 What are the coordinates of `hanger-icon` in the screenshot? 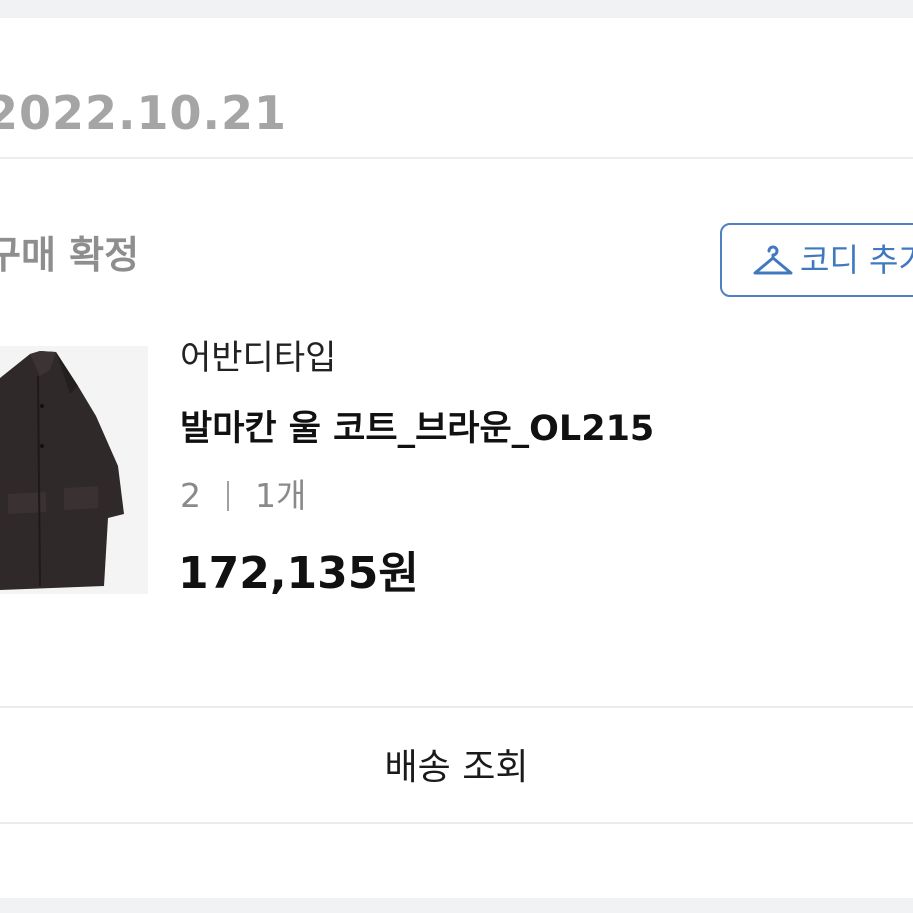 It's located at (773, 260).